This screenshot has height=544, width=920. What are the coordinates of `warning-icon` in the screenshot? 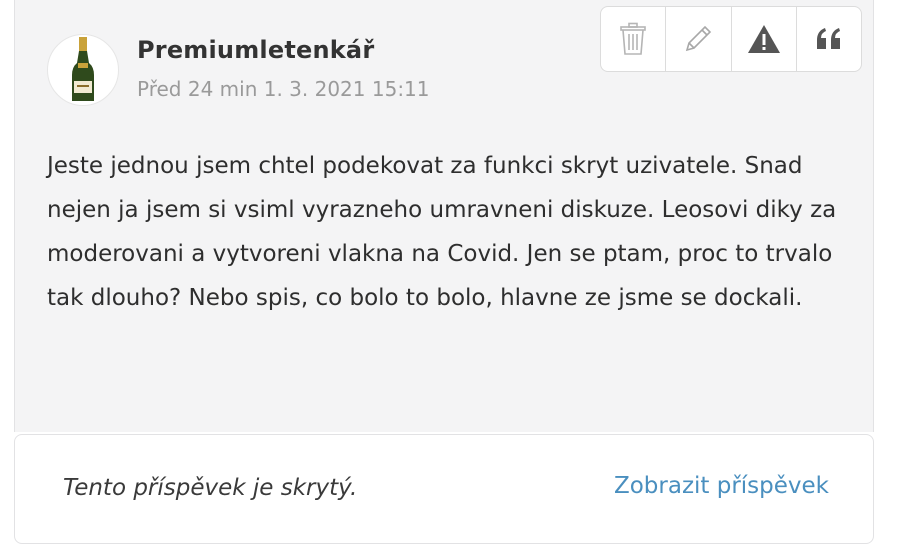 It's located at (763, 39).